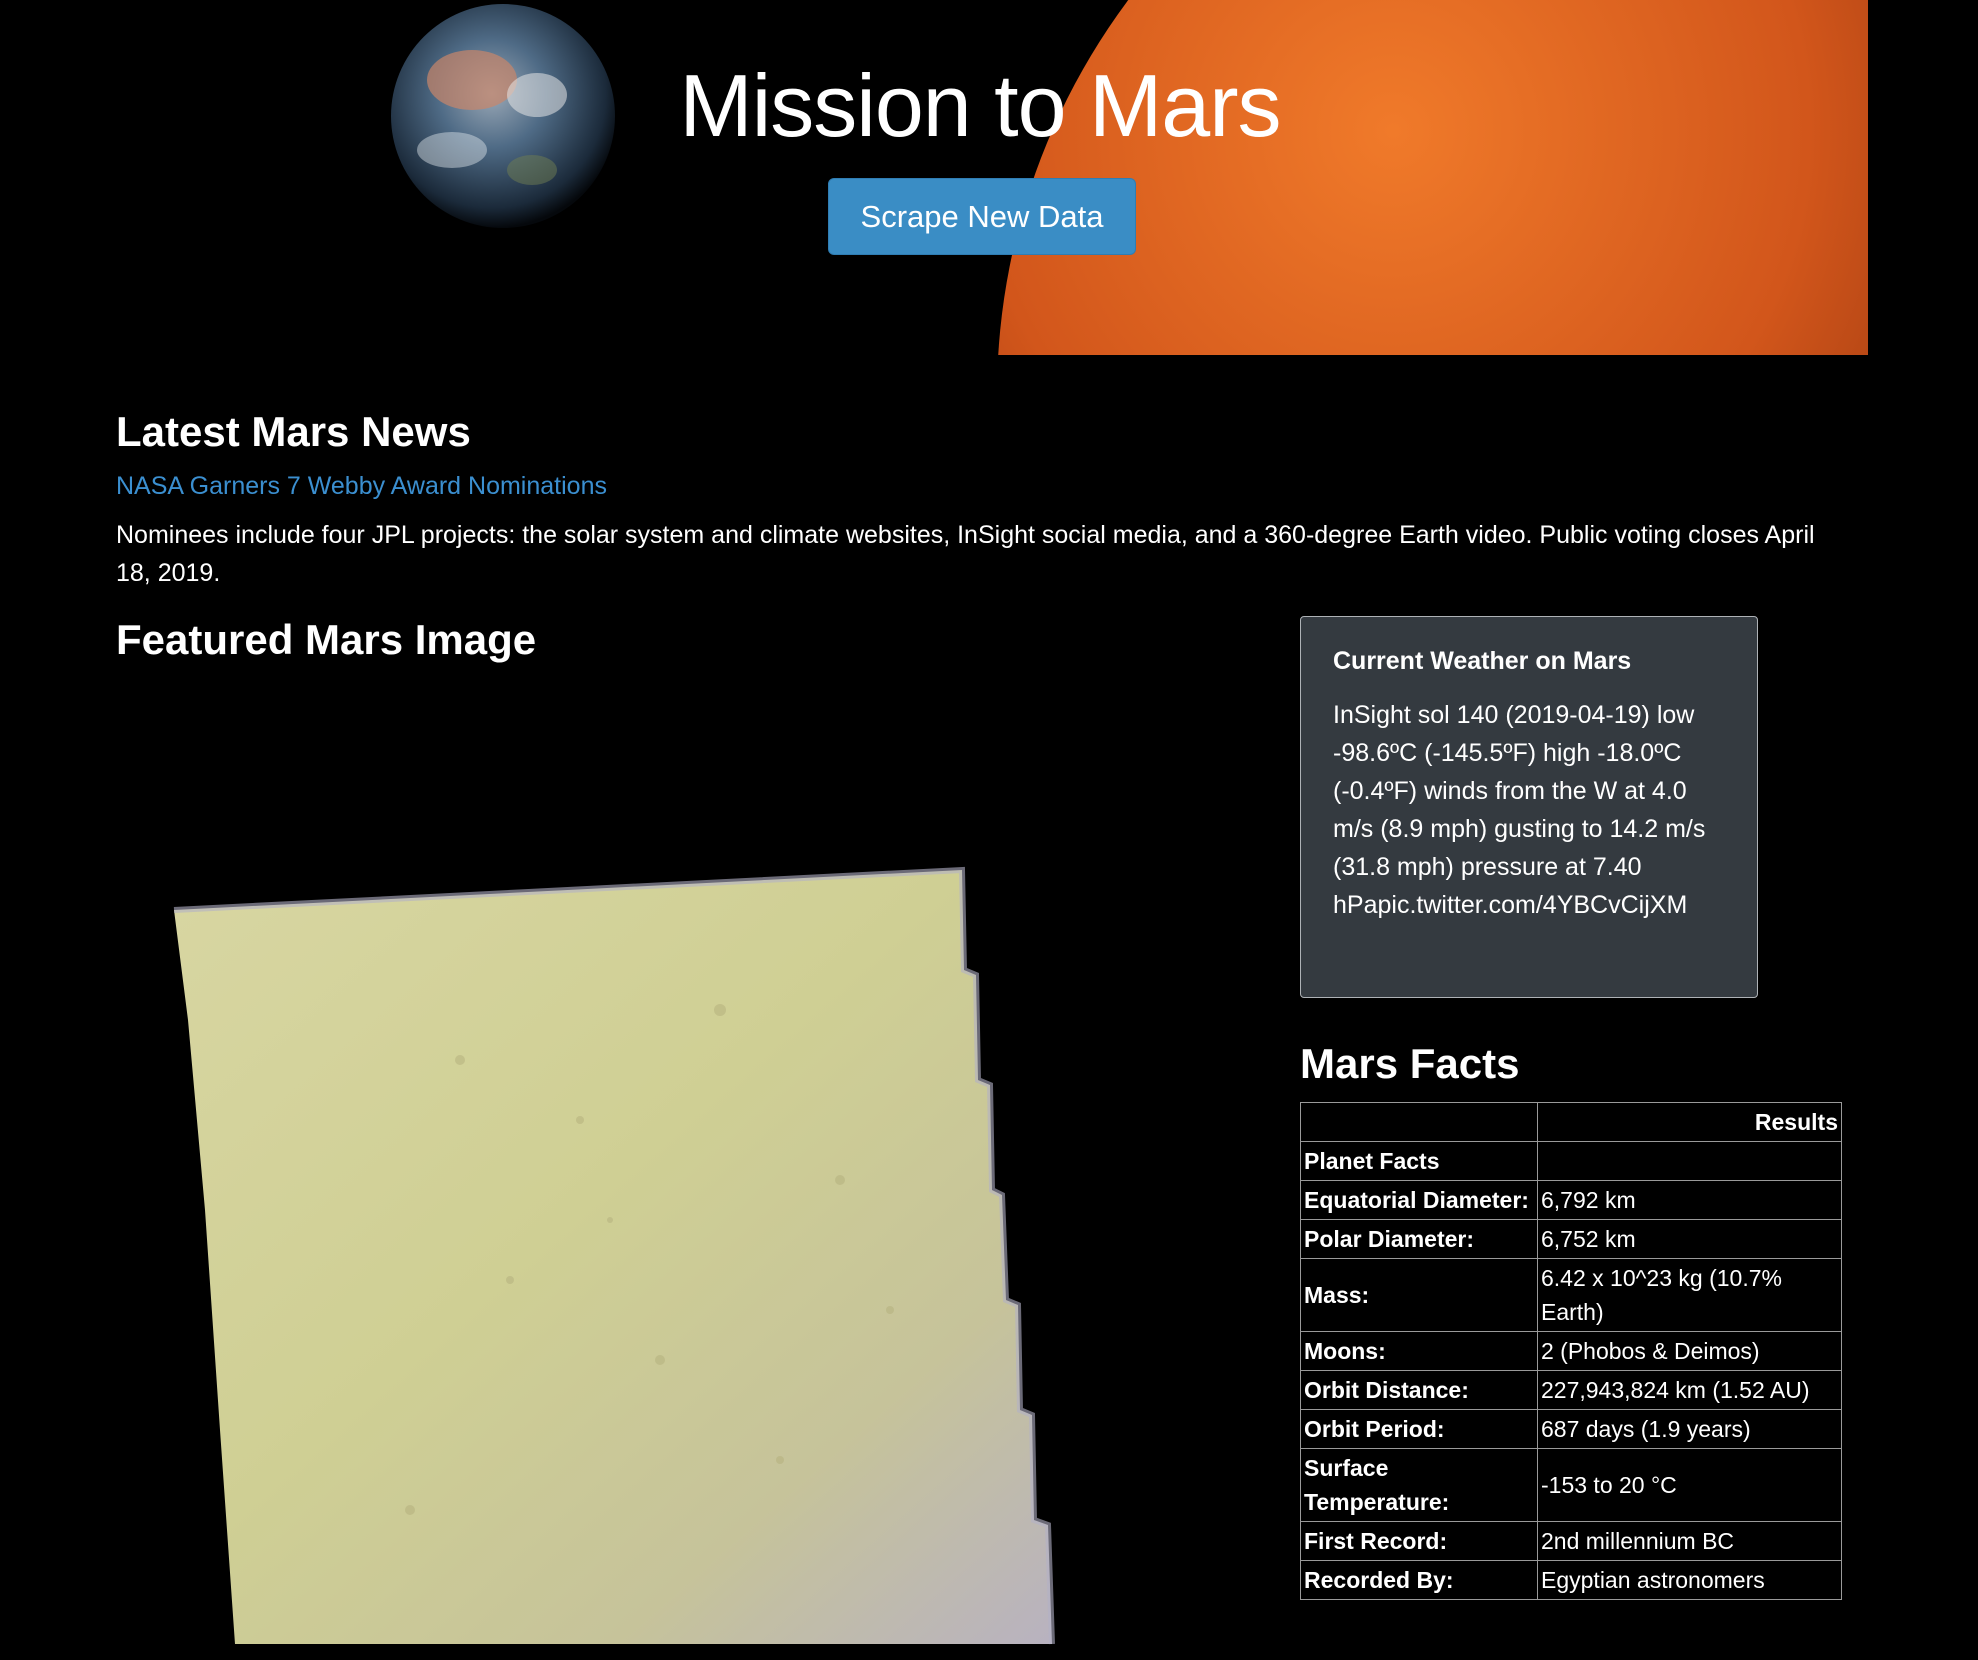 This screenshot has height=1660, width=1978. Describe the element at coordinates (1689, 1351) in the screenshot. I see `fact-value: 2 (Phobos & Deimos)` at that location.